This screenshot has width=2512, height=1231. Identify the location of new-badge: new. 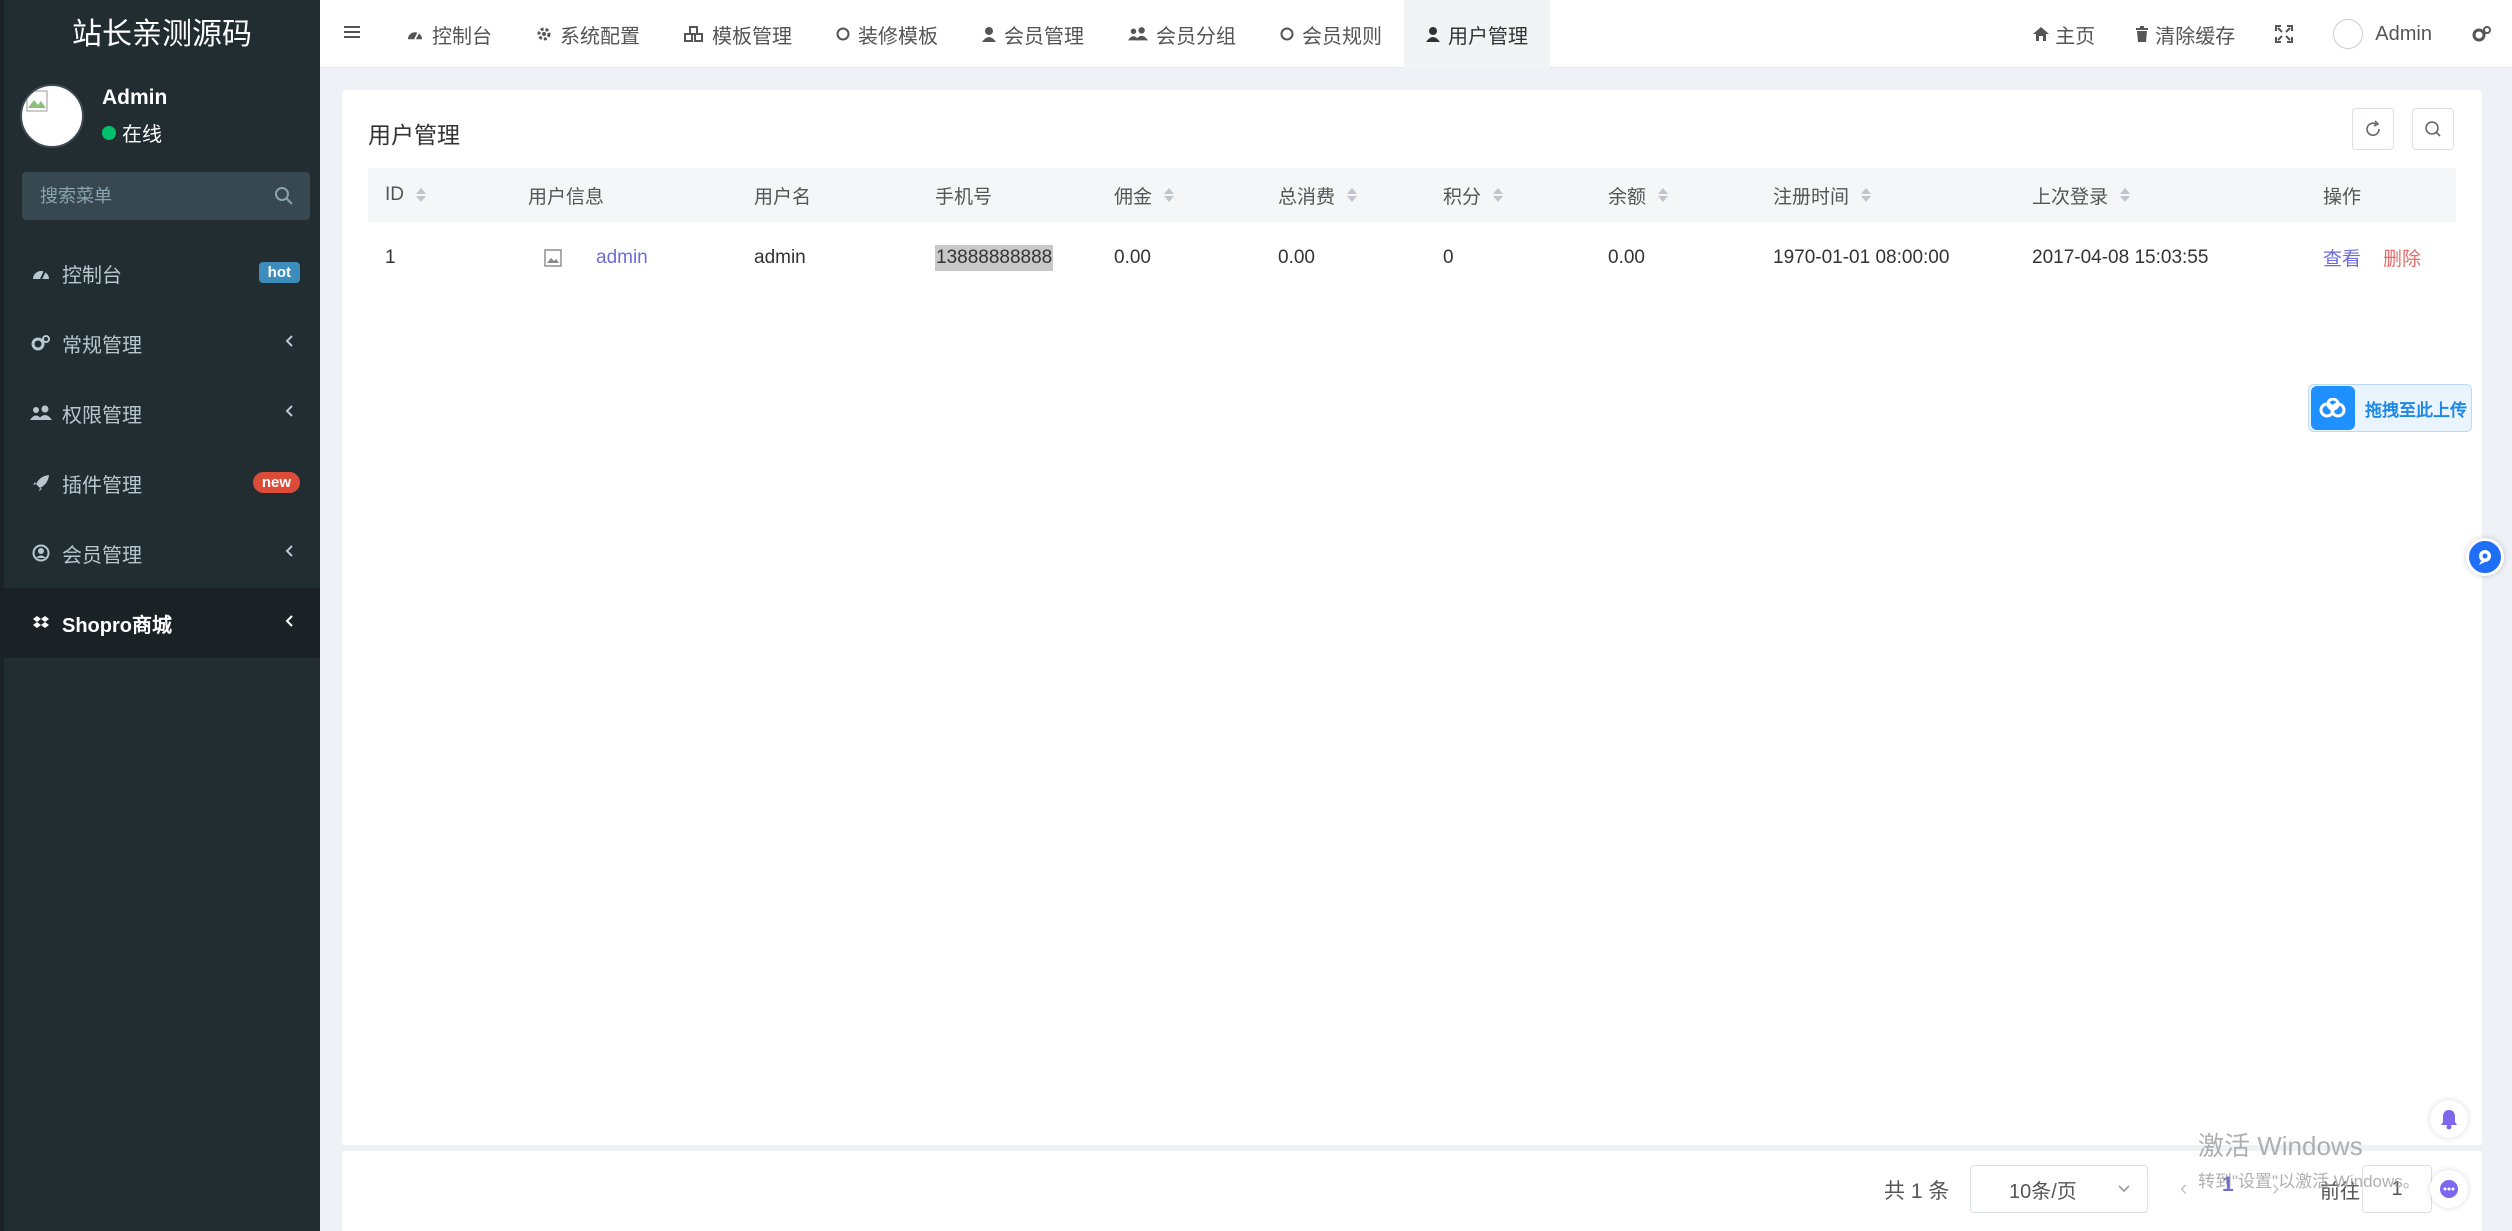
(276, 482).